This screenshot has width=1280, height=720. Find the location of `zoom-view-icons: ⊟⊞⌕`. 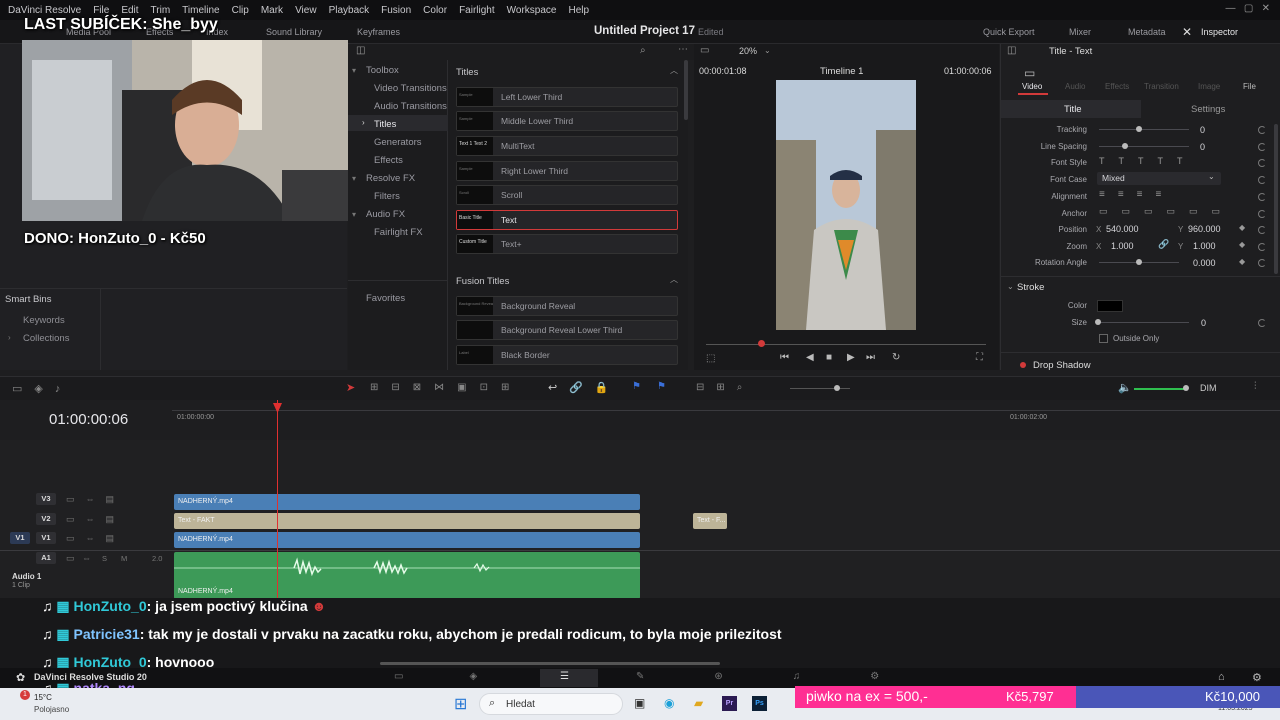

zoom-view-icons: ⊟⊞⌕ is located at coordinates (725, 387).